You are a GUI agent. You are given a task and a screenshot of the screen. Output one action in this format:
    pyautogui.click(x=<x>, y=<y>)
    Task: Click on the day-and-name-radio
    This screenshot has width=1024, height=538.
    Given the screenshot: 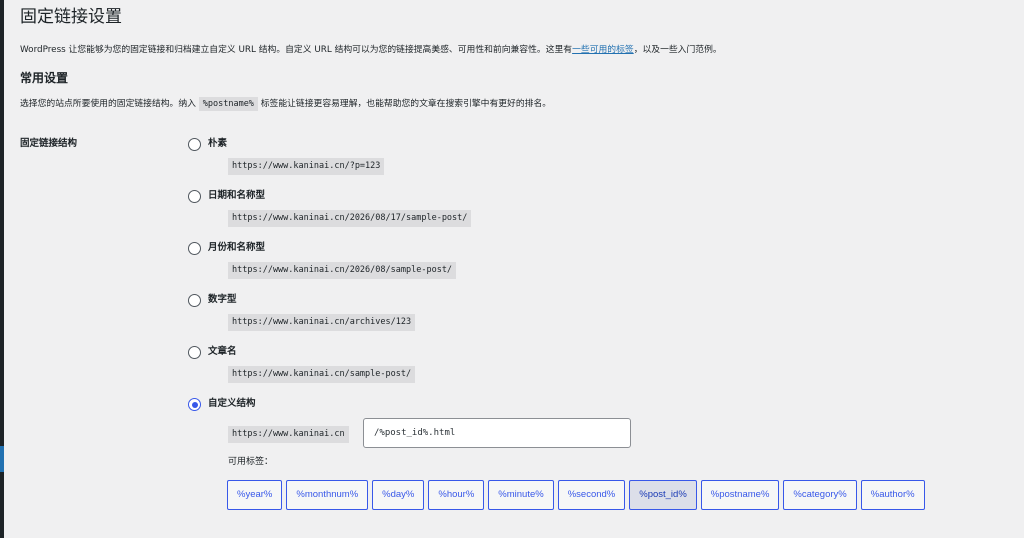 What is the action you would take?
    pyautogui.click(x=194, y=196)
    